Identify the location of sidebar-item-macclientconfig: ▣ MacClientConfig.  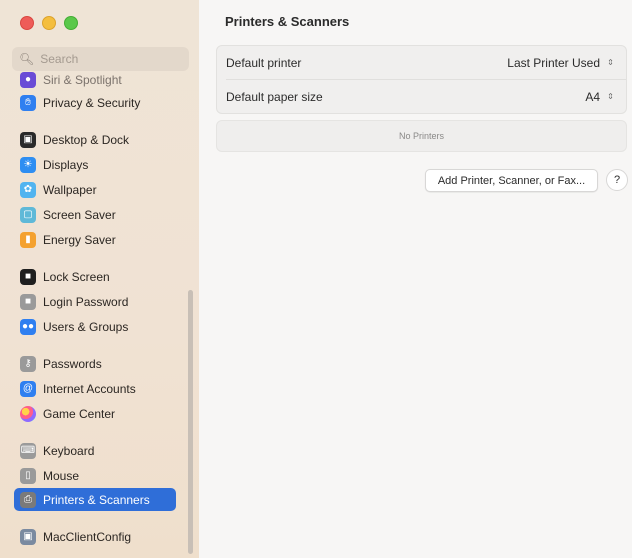
(95, 536).